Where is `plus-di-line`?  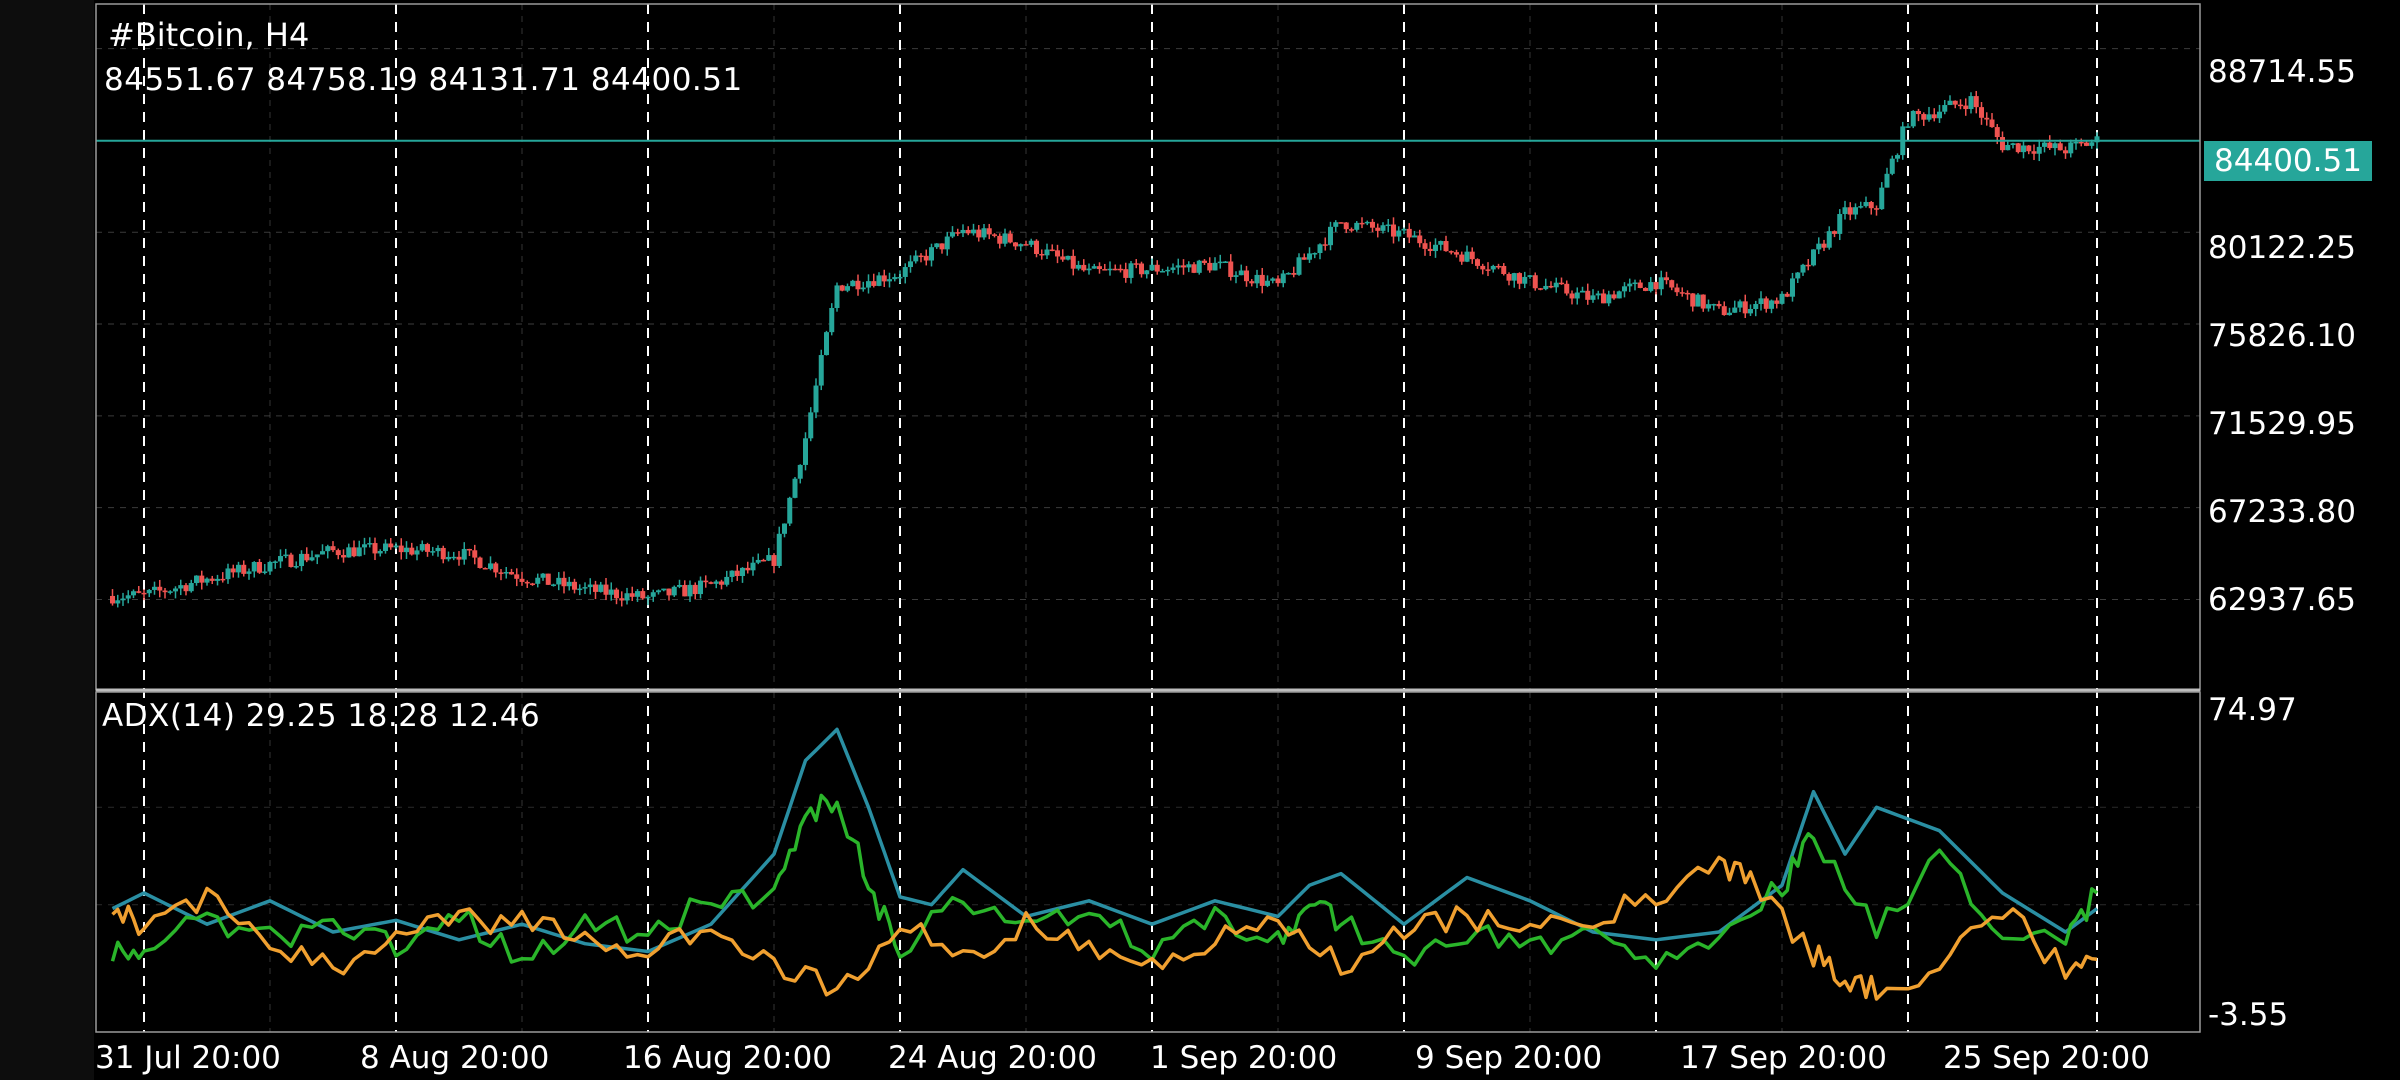
plus-di-line is located at coordinates (1104, 881).